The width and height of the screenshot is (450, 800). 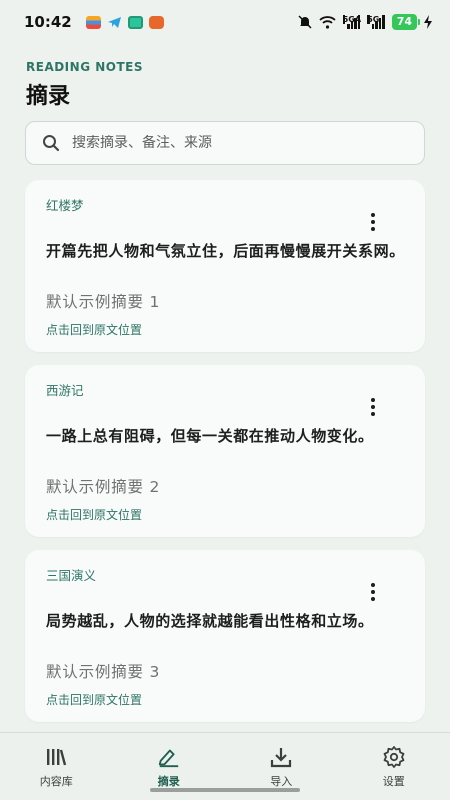 What do you see at coordinates (393, 781) in the screenshot?
I see `nav-label-settings: 设置` at bounding box center [393, 781].